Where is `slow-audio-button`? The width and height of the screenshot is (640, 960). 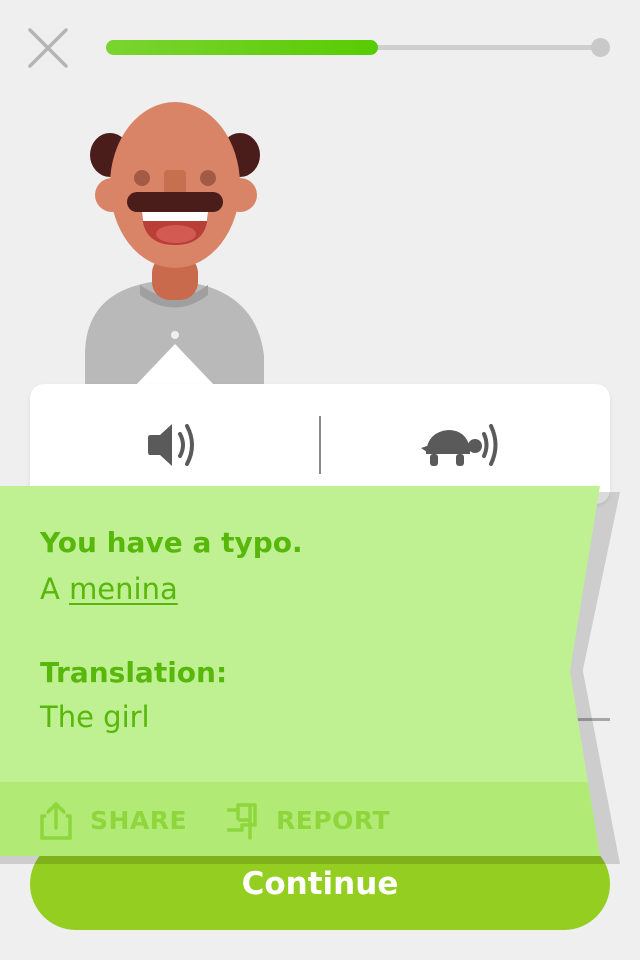
slow-audio-button is located at coordinates (463, 444).